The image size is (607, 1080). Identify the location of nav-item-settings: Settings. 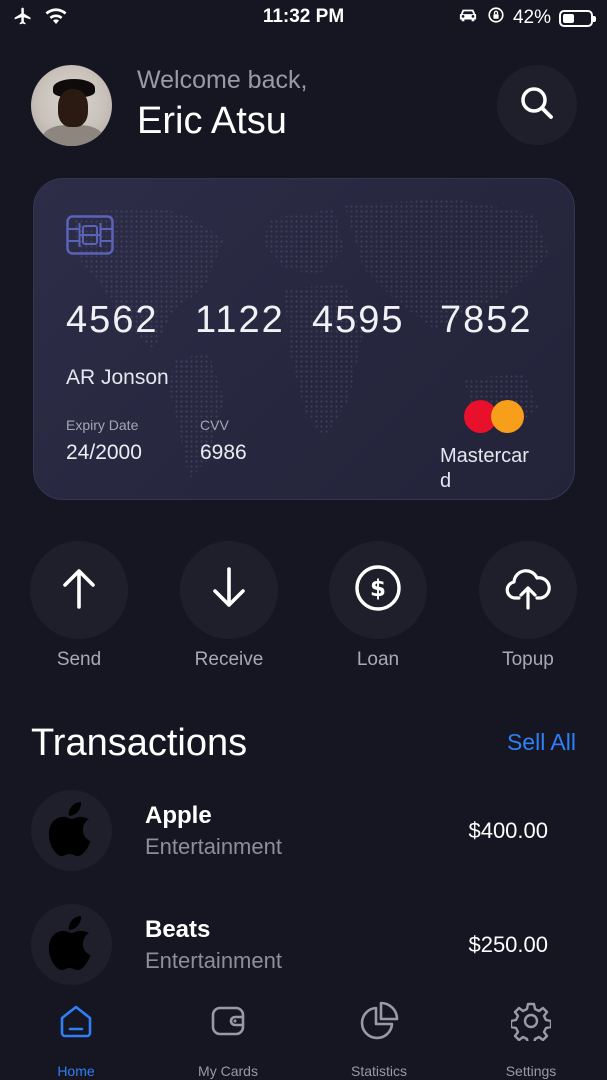
(531, 1039).